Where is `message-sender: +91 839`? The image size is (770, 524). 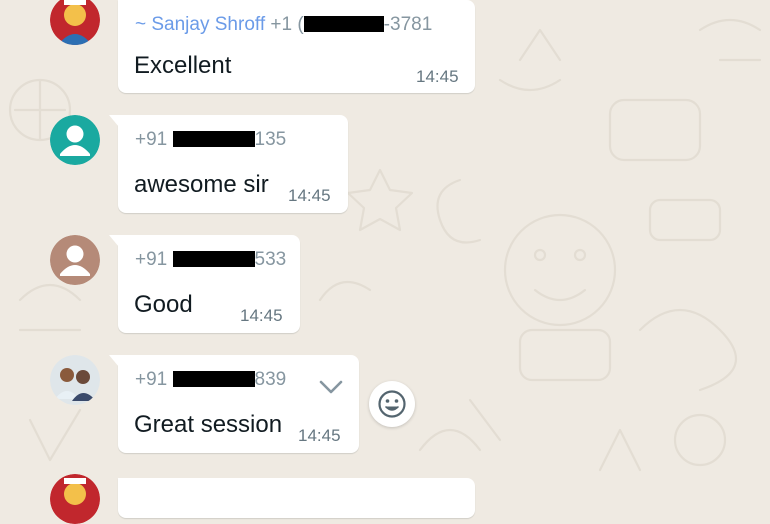 message-sender: +91 839 is located at coordinates (210, 380).